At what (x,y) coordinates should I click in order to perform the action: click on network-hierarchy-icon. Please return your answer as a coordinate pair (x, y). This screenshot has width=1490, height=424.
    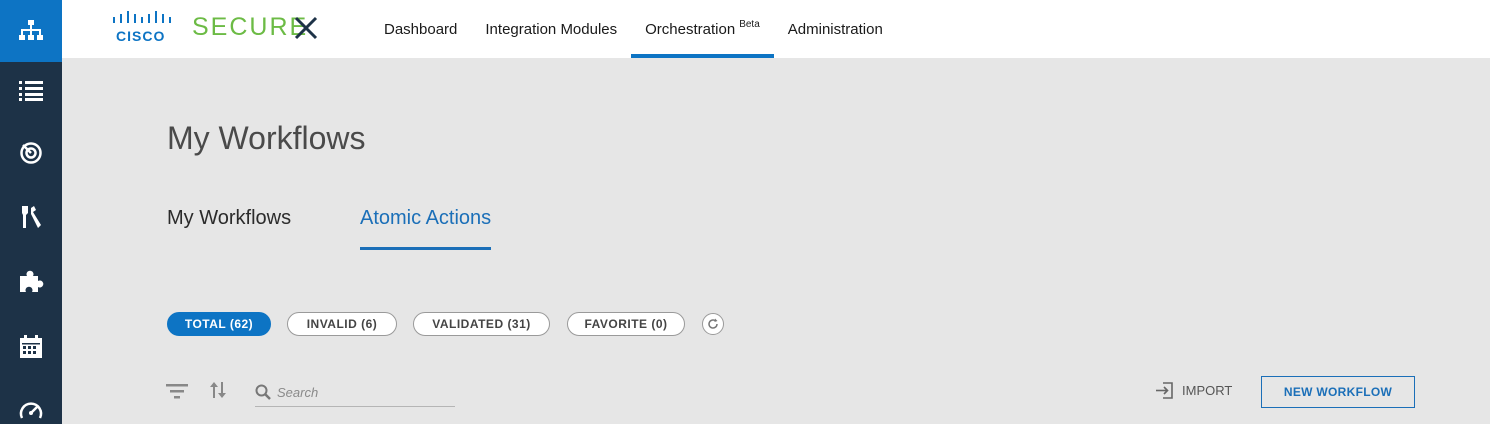
    Looking at the image, I should click on (31, 30).